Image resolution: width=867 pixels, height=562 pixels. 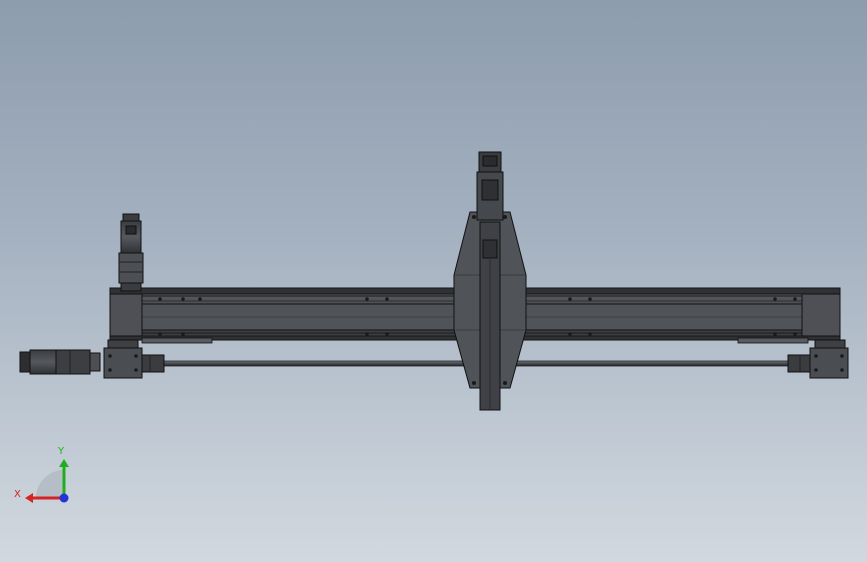 I want to click on z-axis-dot, so click(x=64, y=498).